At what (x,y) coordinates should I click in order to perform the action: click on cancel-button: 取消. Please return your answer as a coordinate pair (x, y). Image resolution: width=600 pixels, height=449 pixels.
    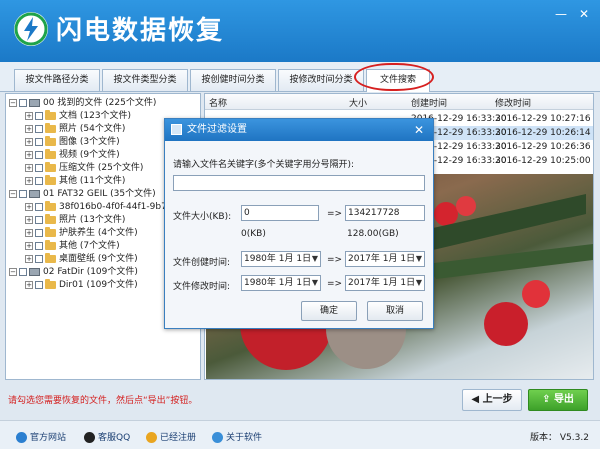
    Looking at the image, I should click on (395, 311).